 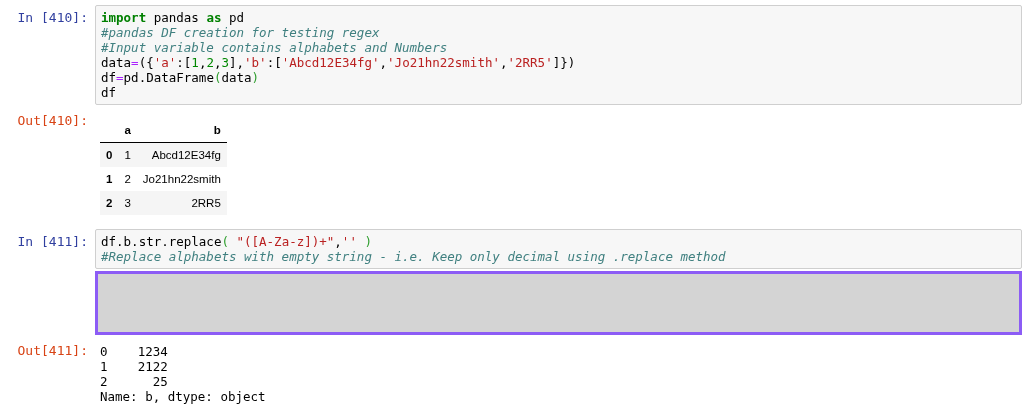 What do you see at coordinates (127, 203) in the screenshot?
I see `table-cell: 3` at bounding box center [127, 203].